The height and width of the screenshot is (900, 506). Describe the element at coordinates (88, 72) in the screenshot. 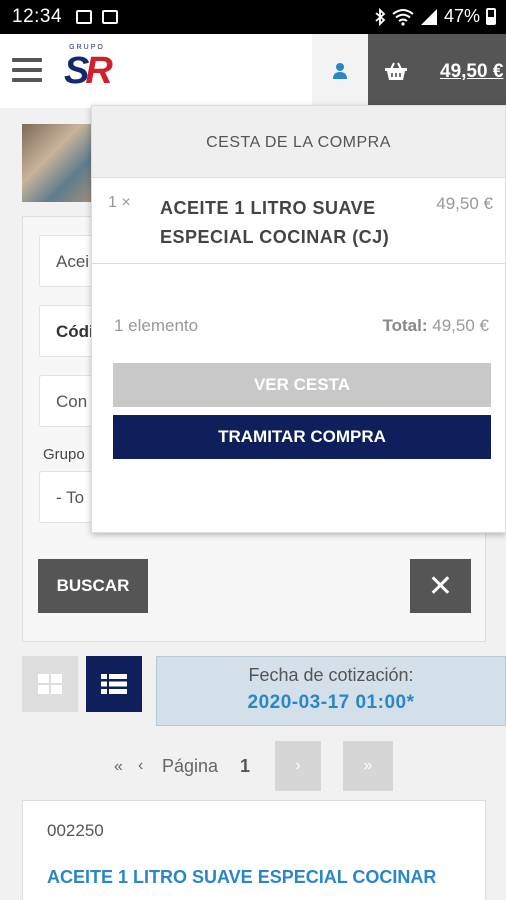

I see `logo: GRUPO SR` at that location.